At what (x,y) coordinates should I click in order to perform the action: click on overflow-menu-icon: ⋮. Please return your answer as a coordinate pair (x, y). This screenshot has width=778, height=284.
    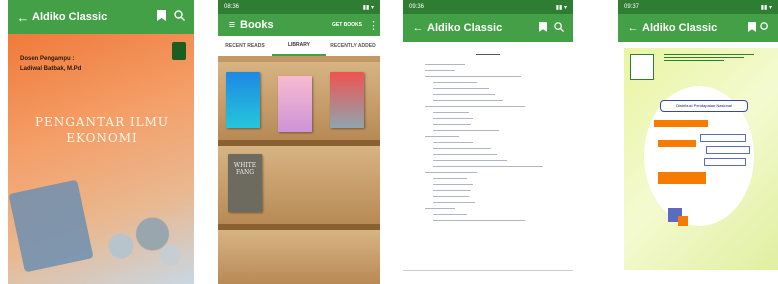
    Looking at the image, I should click on (373, 25).